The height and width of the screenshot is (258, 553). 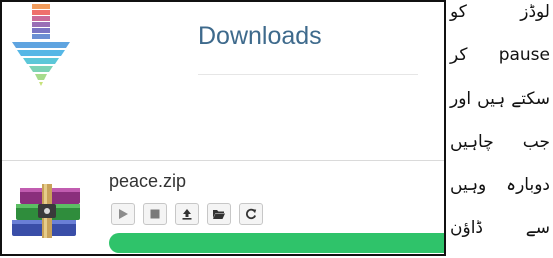 I want to click on upload-button, so click(x=187, y=214).